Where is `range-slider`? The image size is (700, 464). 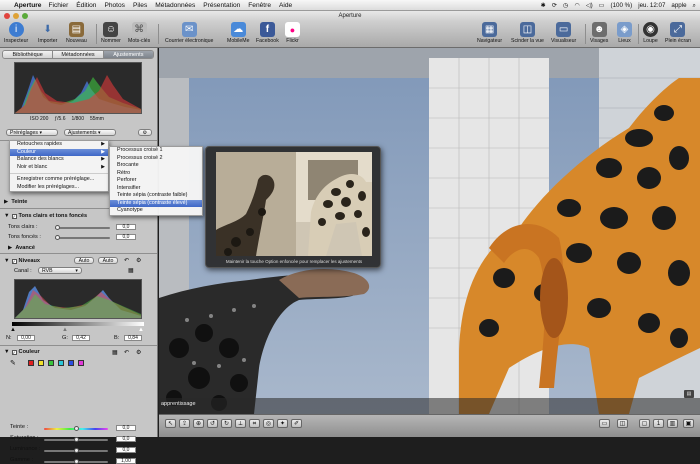
range-slider is located at coordinates (76, 461).